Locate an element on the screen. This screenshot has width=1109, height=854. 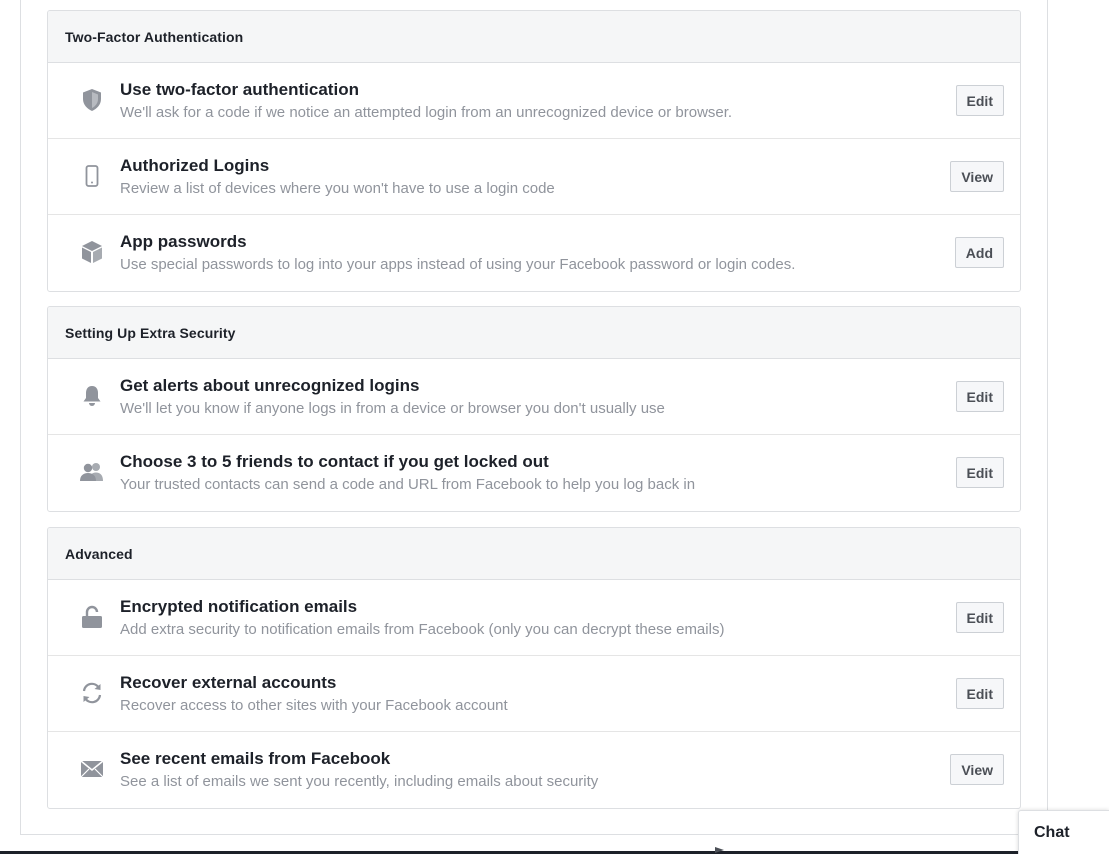
edit-login-alerts-button: Edit is located at coordinates (979, 396).